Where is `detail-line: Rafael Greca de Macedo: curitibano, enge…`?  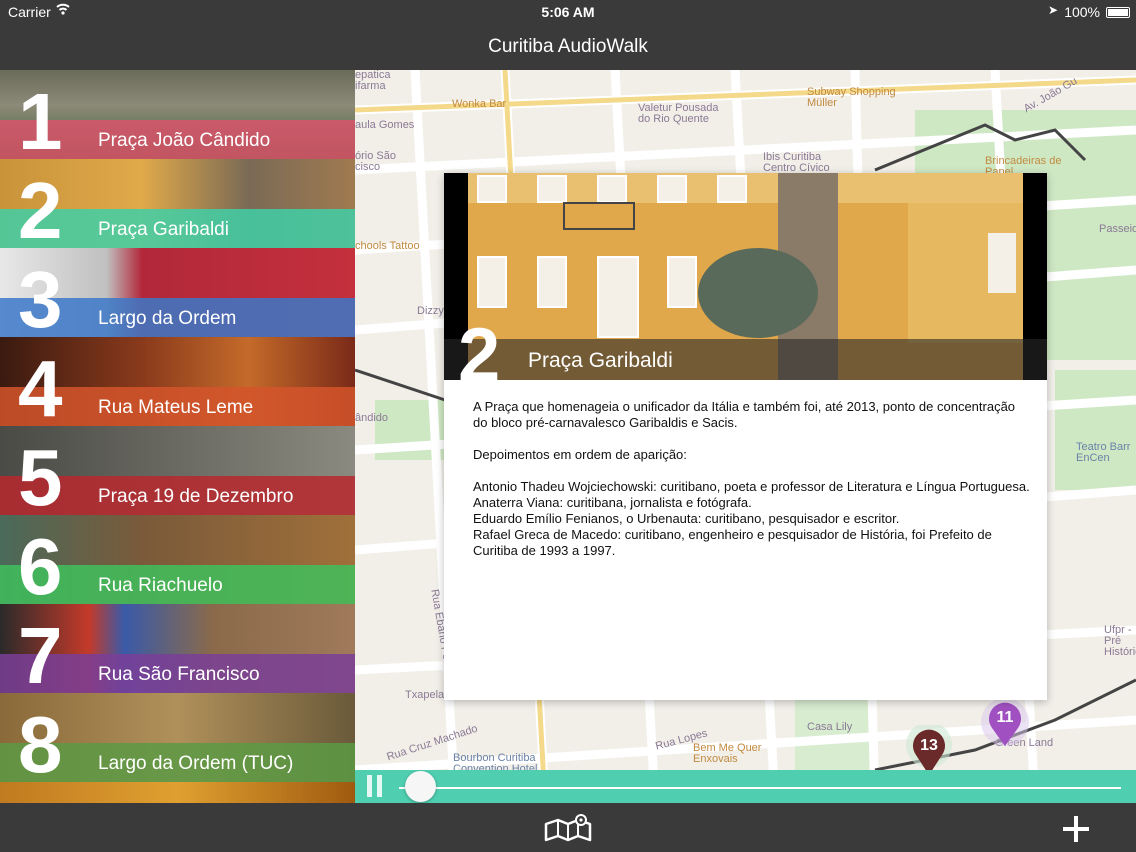 detail-line: Rafael Greca de Macedo: curitibano, enge… is located at coordinates (732, 542).